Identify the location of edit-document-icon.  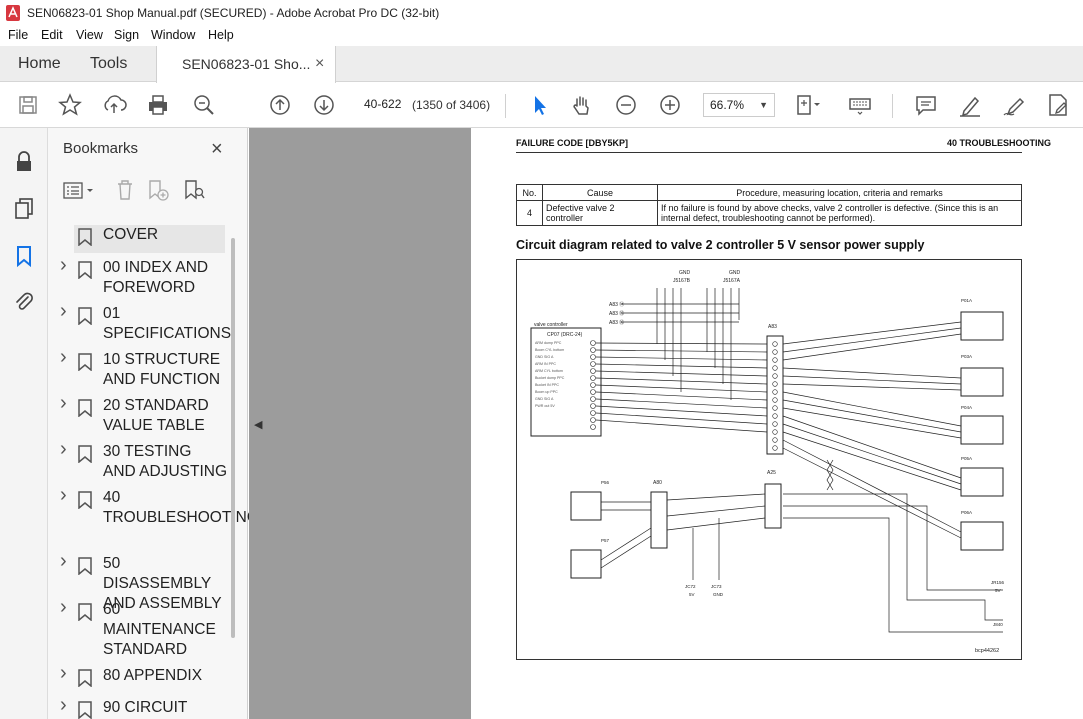
(1058, 105).